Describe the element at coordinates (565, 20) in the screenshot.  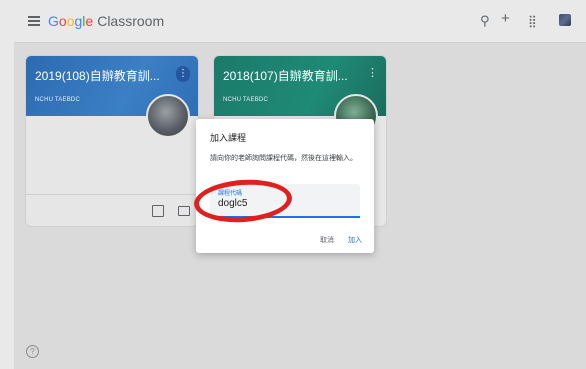
I see `account-avatar` at that location.